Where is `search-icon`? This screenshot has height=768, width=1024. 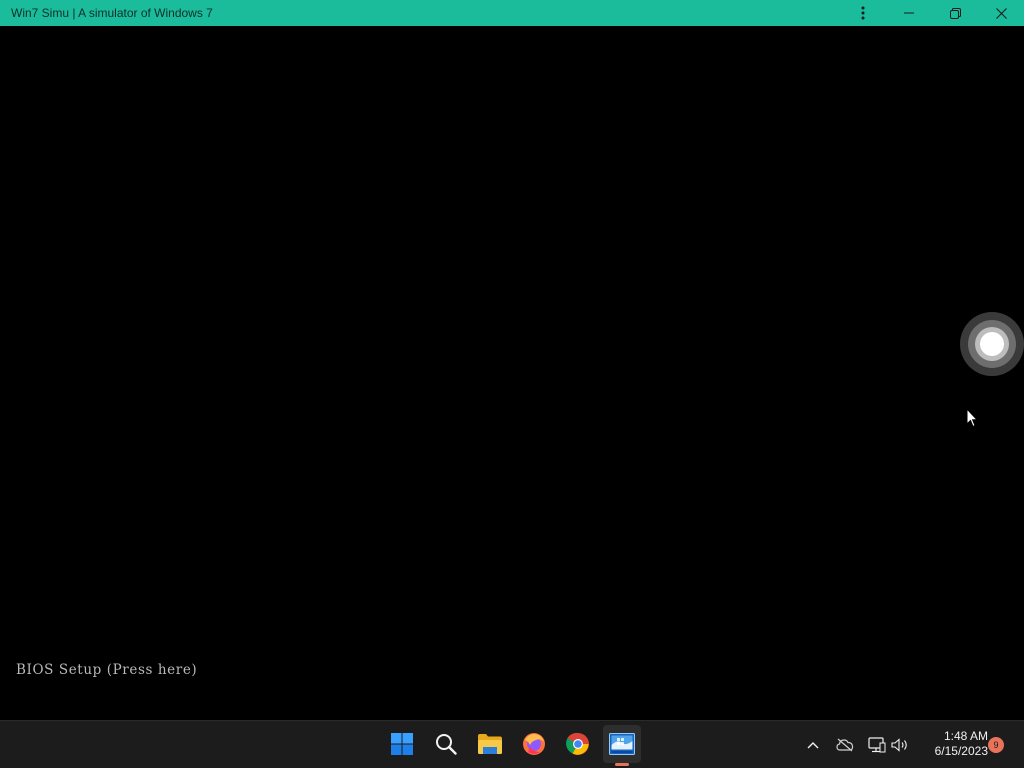
search-icon is located at coordinates (446, 744).